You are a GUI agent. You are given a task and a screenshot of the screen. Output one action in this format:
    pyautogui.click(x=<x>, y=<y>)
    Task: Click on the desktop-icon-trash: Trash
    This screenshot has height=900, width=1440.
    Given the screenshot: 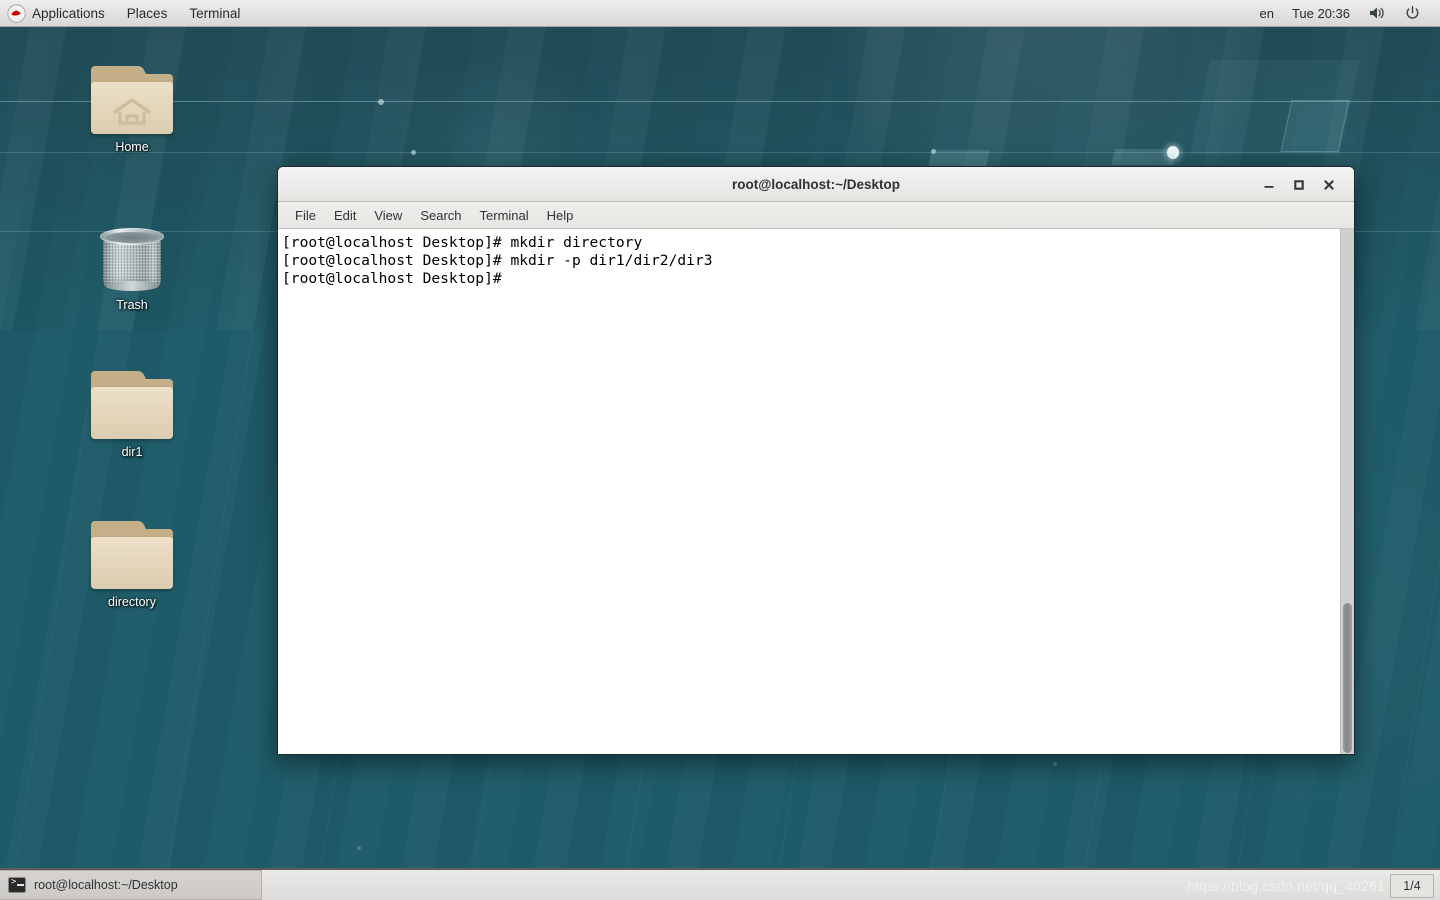 What is the action you would take?
    pyautogui.click(x=132, y=267)
    